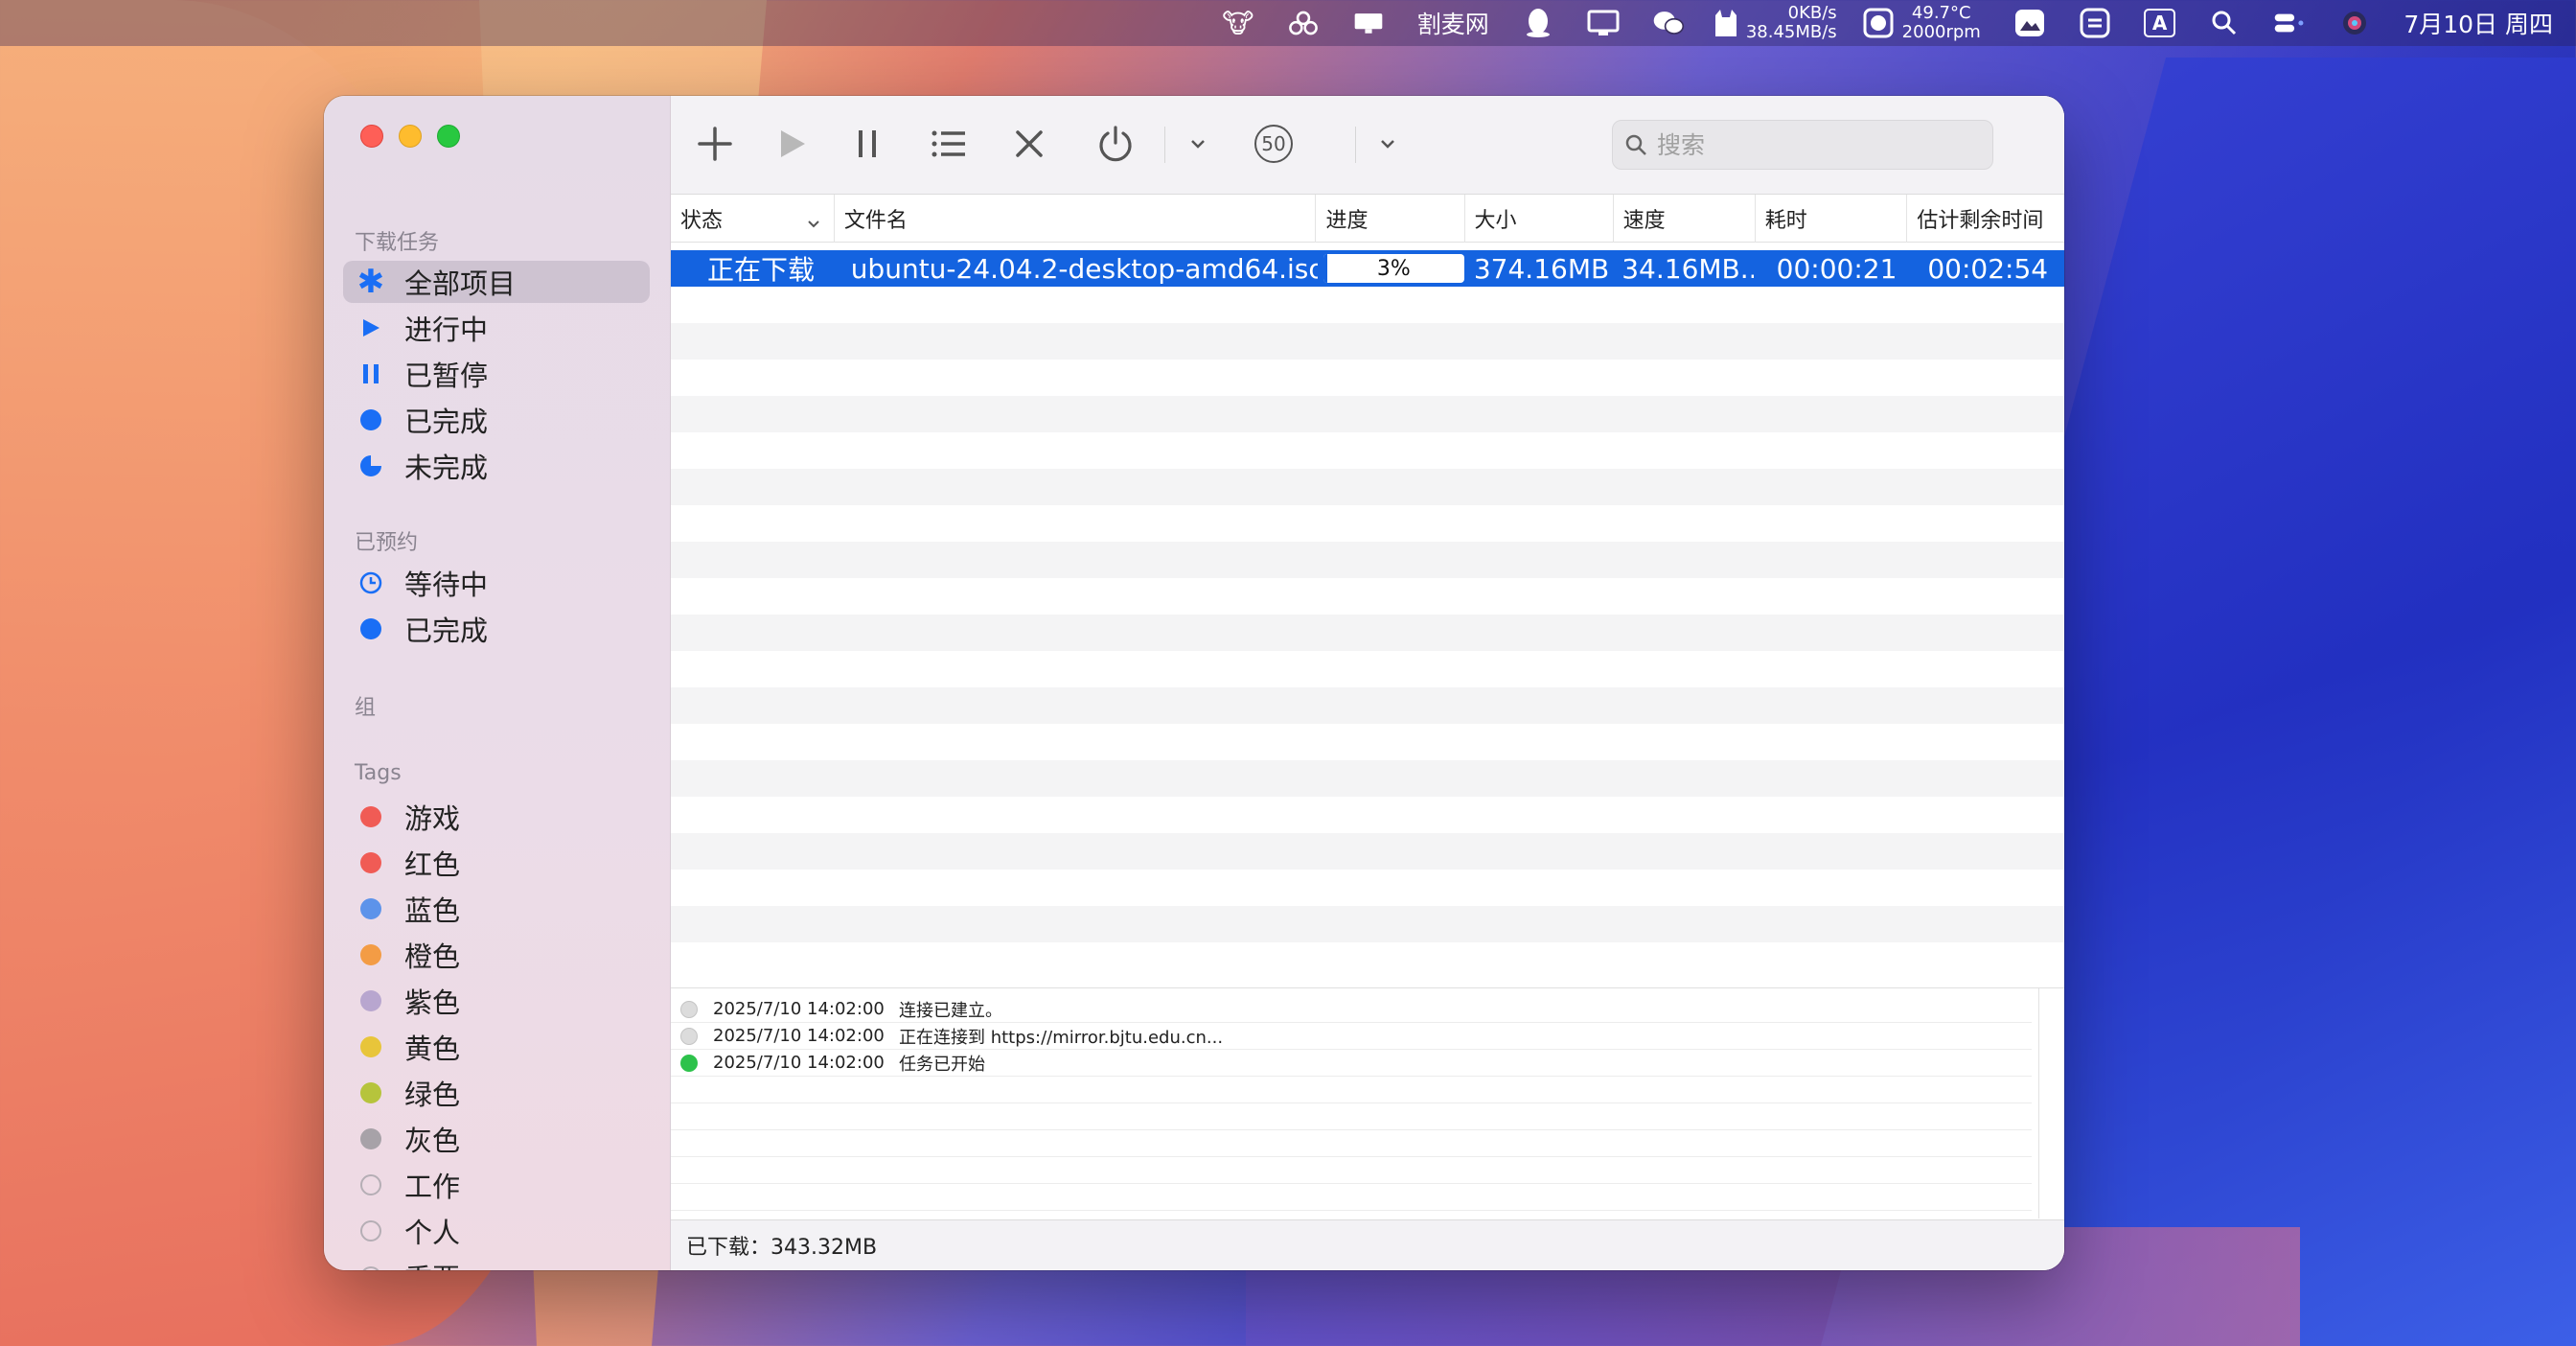  Describe the element at coordinates (1029, 144) in the screenshot. I see `delete-button` at that location.